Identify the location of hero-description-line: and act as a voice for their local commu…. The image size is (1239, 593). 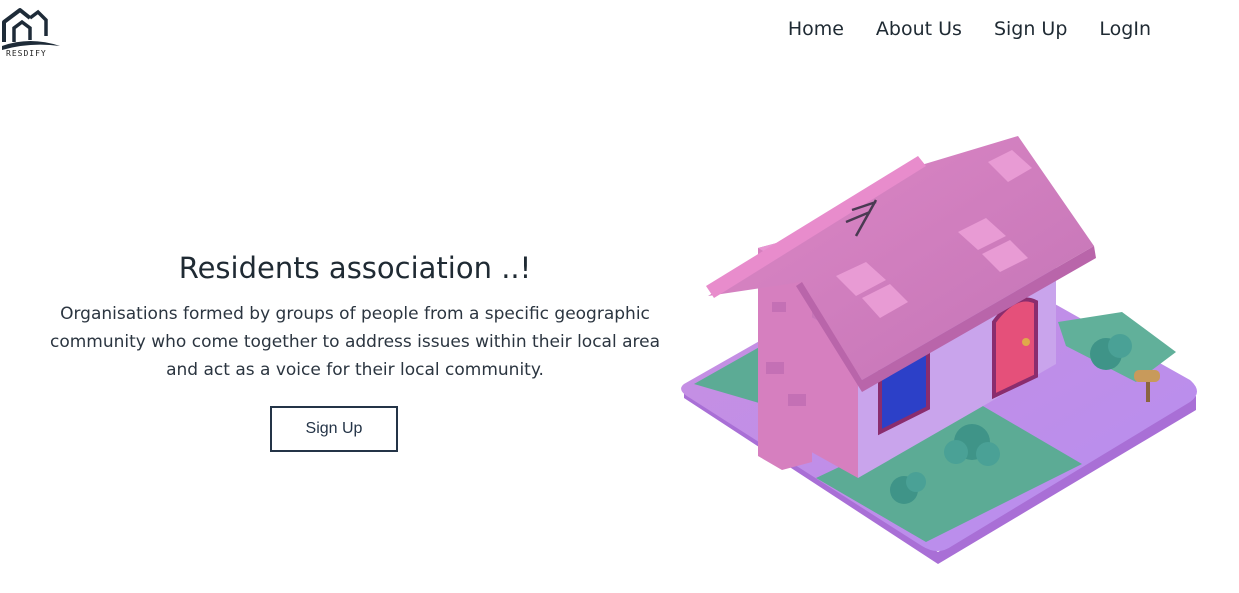
(355, 370).